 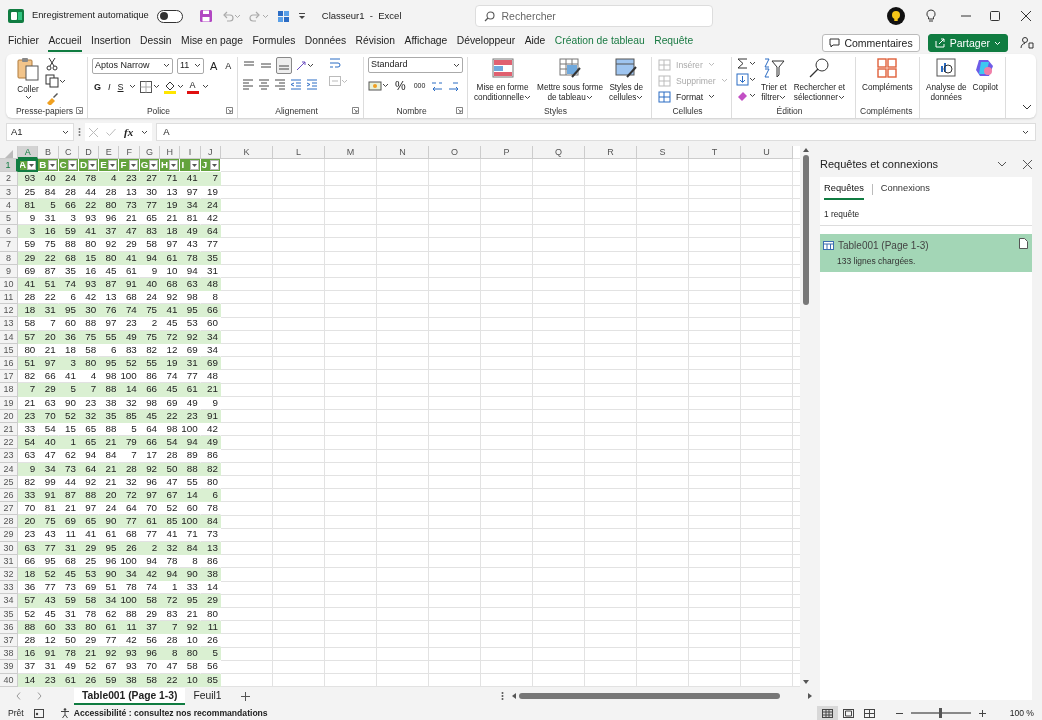 I want to click on row-header: 7, so click(x=9, y=245).